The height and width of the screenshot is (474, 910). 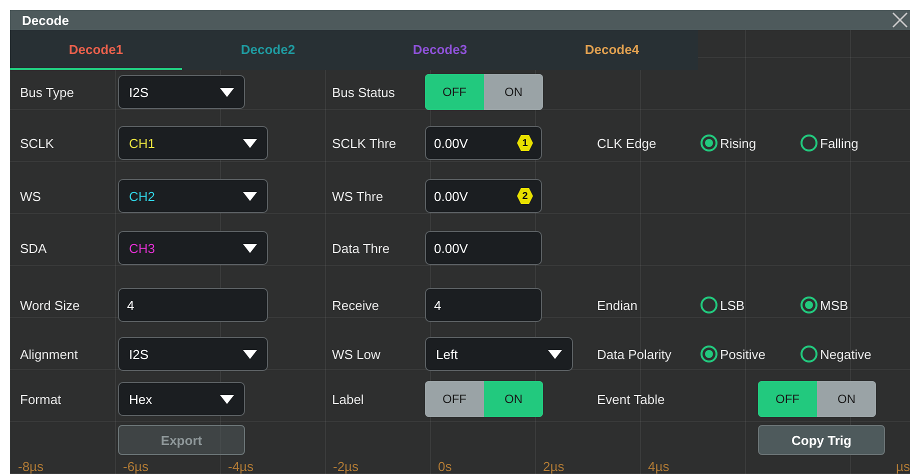 I want to click on axis-label: 2µs, so click(x=554, y=467).